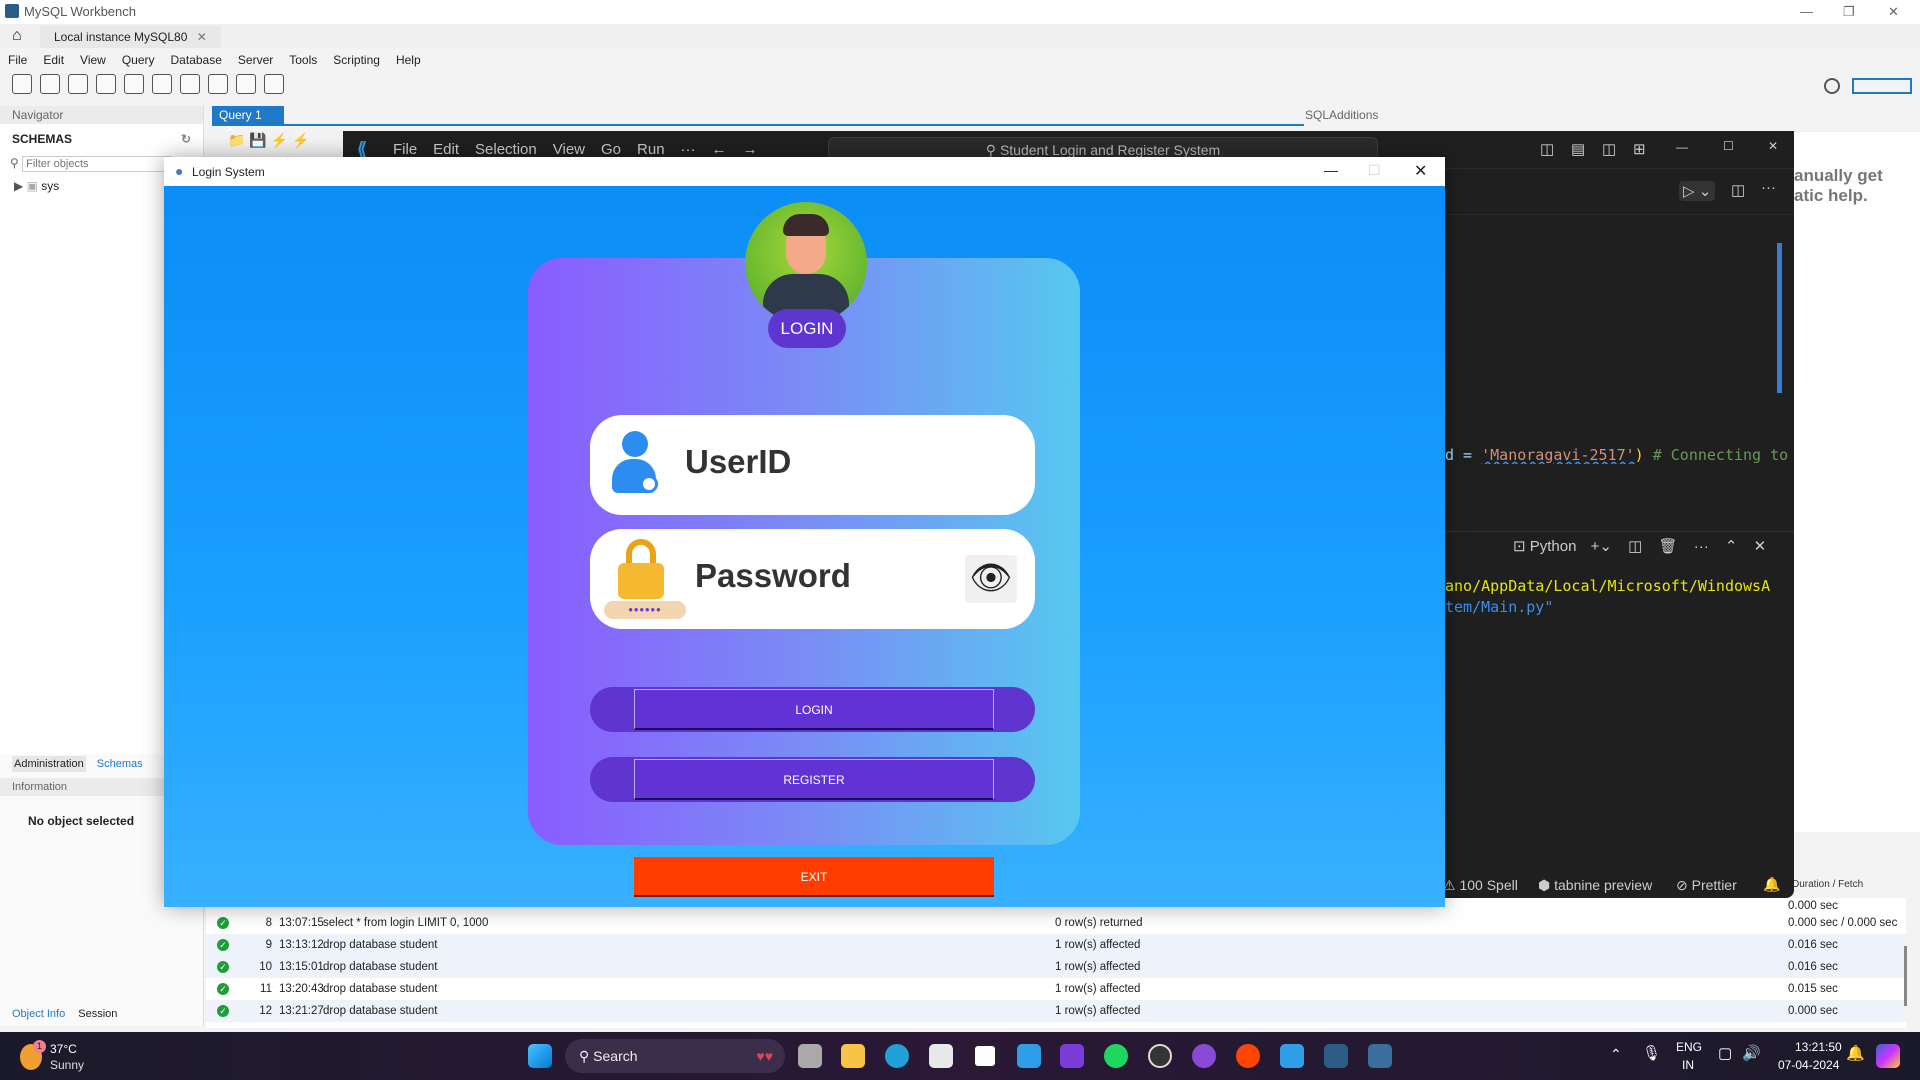 This screenshot has width=1920, height=1080. Describe the element at coordinates (1578, 149) in the screenshot. I see `toggle-panel-icon: ▤` at that location.